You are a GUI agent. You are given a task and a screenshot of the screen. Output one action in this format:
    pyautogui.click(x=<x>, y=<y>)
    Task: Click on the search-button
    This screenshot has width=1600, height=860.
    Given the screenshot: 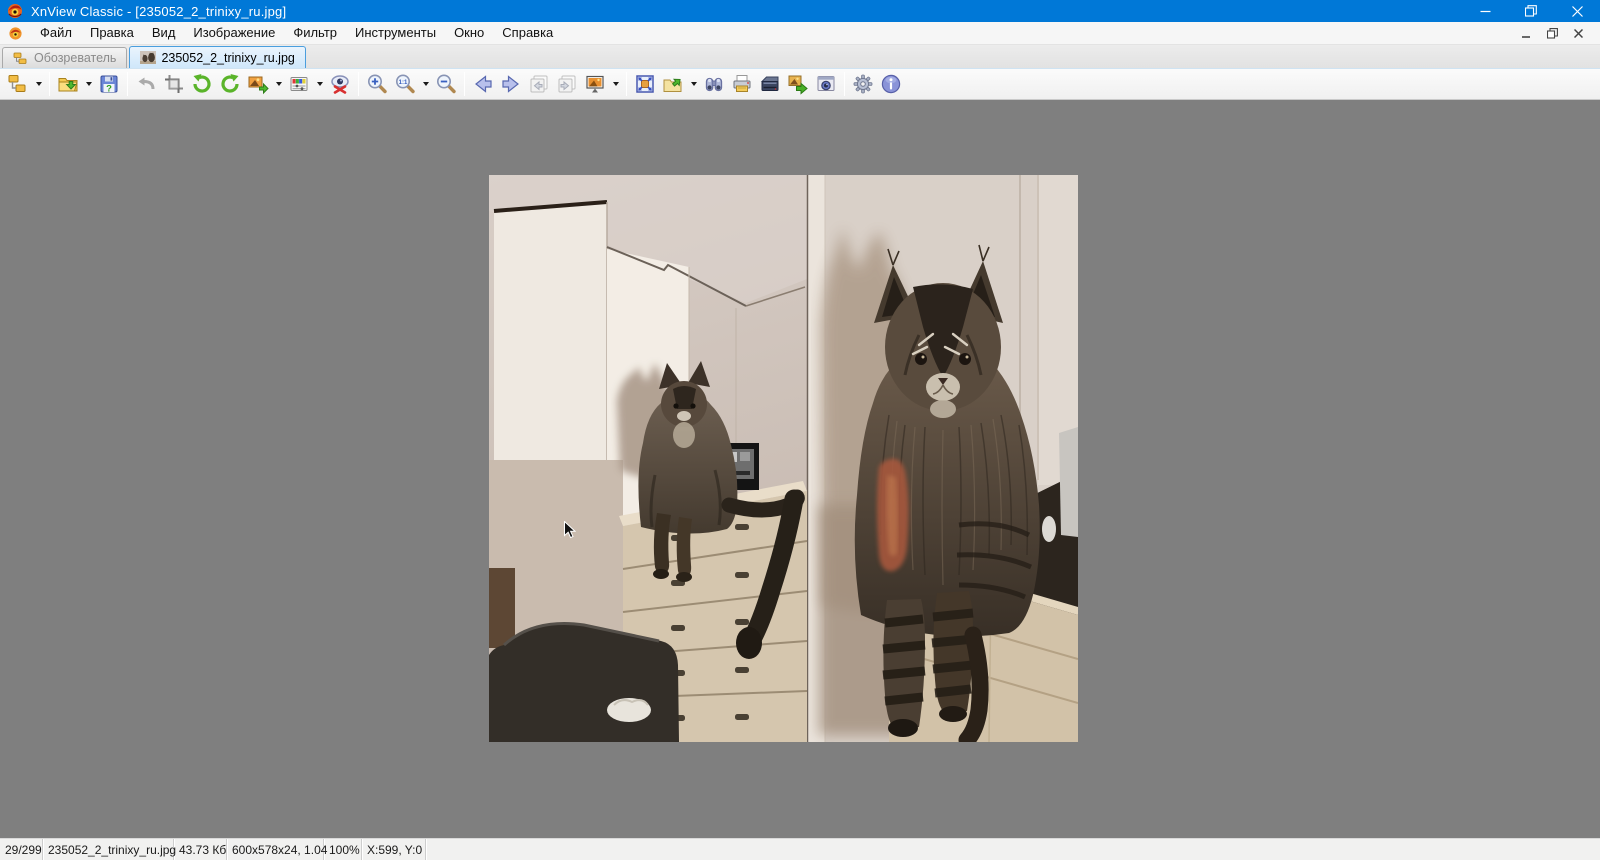 What is the action you would take?
    pyautogui.click(x=714, y=84)
    